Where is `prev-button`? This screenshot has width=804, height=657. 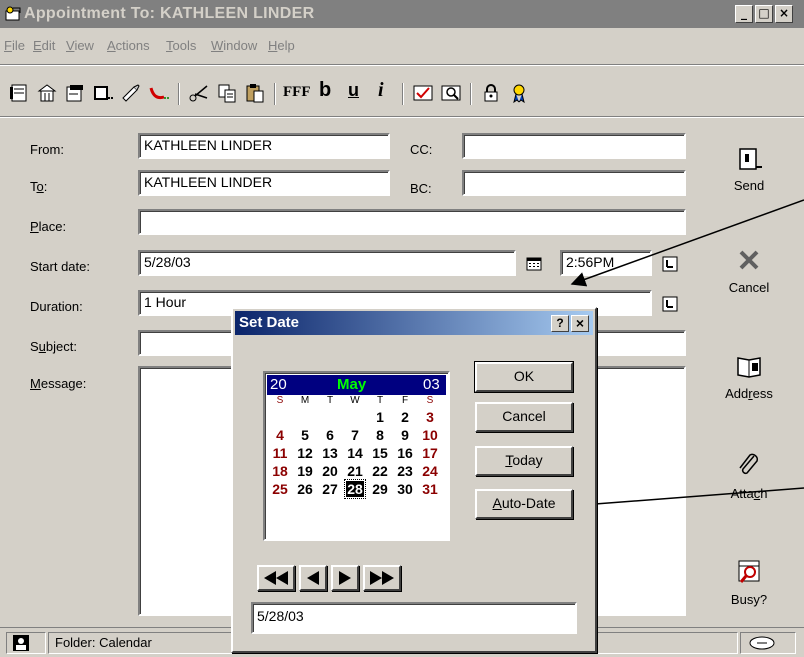 prev-button is located at coordinates (313, 578).